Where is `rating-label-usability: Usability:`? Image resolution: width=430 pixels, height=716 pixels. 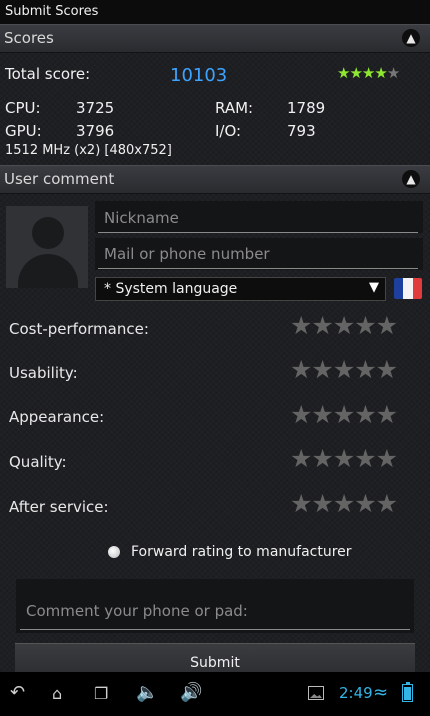 rating-label-usability: Usability: is located at coordinates (43, 373).